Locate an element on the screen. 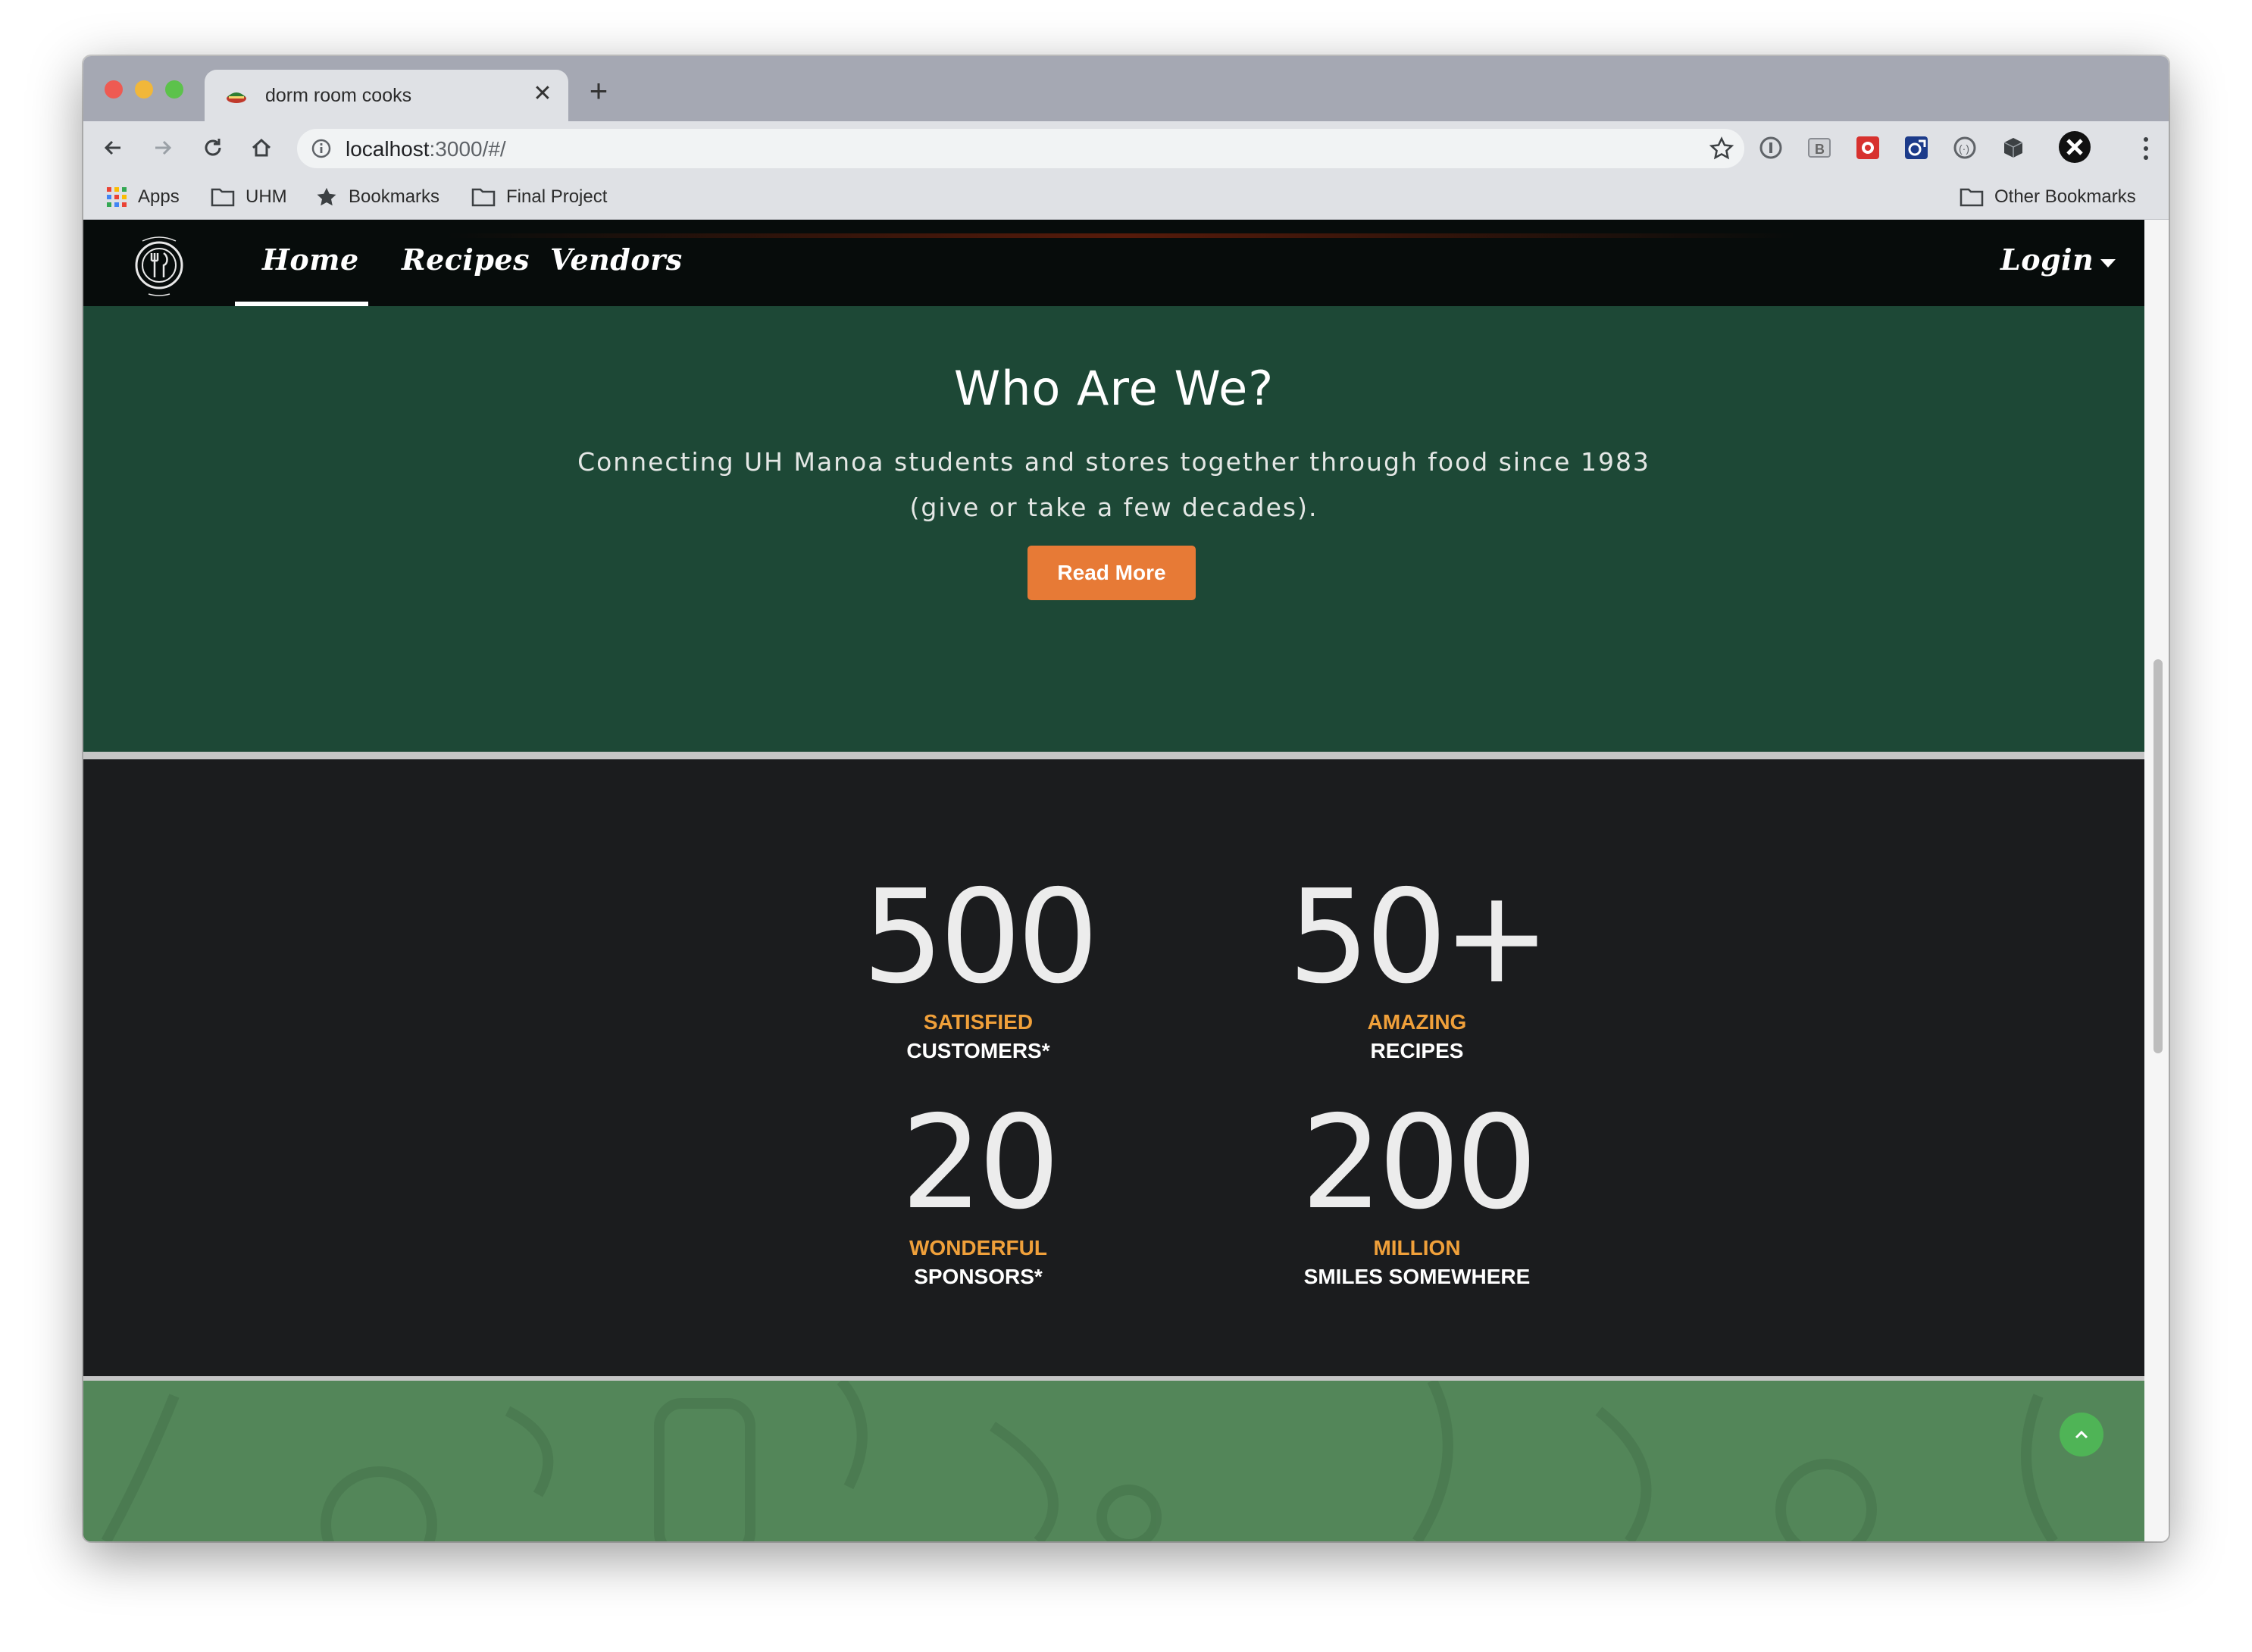 The image size is (2252, 1652). hero-subtitle-line2: (give or take a few decades). is located at coordinates (1113, 507).